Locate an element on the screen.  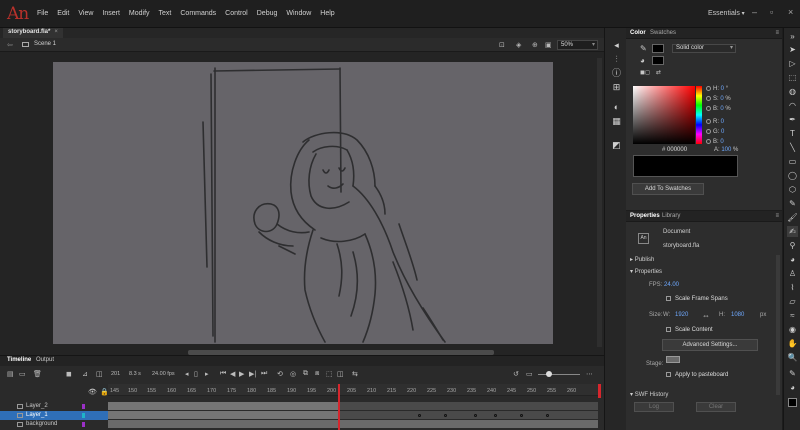
edit-multiple-frames-icon: ⧉ is located at coordinates (305, 374).